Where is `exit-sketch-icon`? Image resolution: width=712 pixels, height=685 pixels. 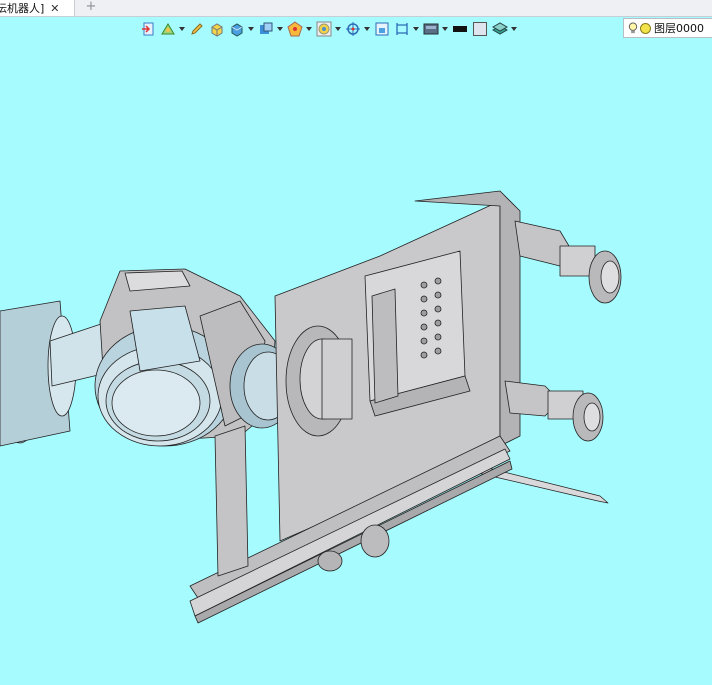
exit-sketch-icon is located at coordinates (148, 29).